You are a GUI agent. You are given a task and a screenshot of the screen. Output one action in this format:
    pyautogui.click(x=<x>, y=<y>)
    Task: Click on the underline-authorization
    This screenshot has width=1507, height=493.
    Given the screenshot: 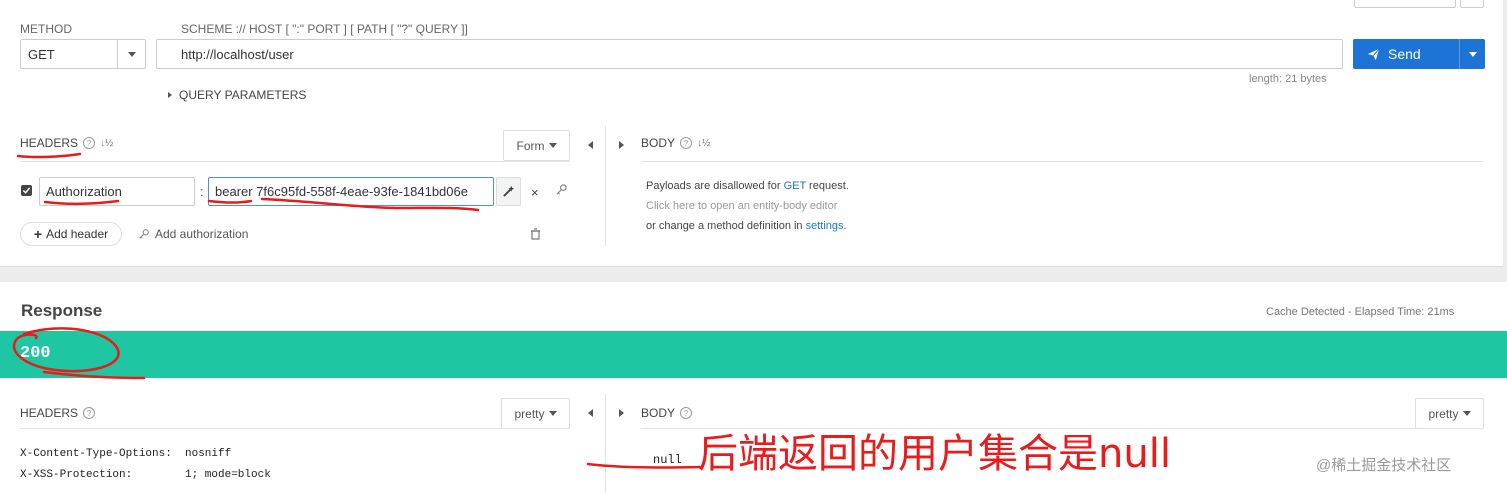 What is the action you would take?
    pyautogui.click(x=81, y=202)
    